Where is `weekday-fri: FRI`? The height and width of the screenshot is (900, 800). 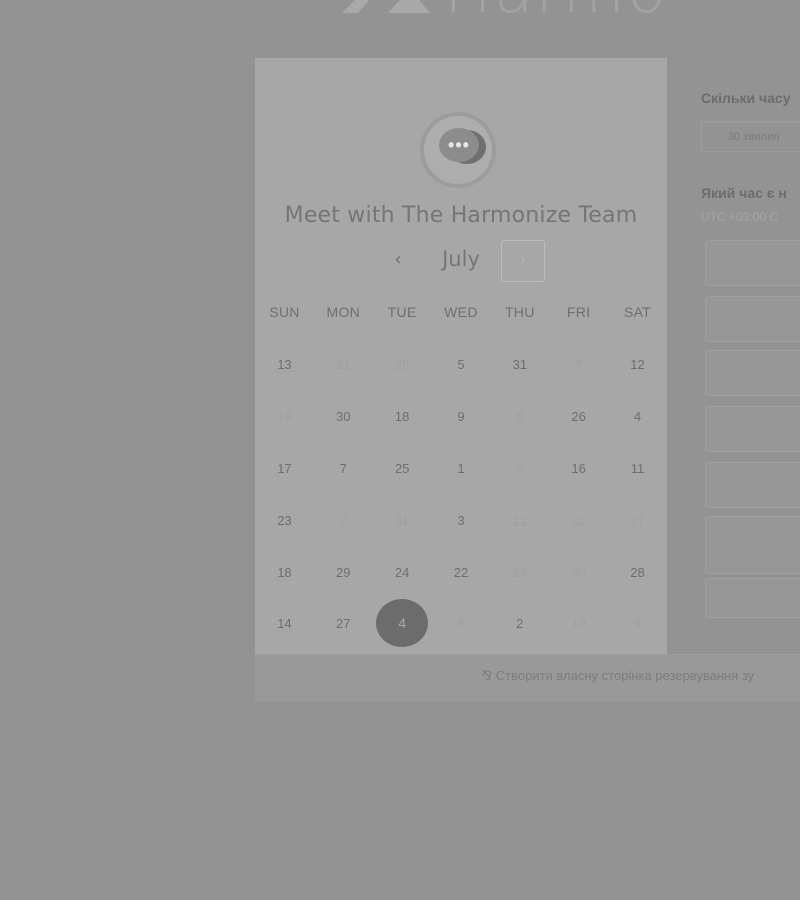 weekday-fri: FRI is located at coordinates (578, 312).